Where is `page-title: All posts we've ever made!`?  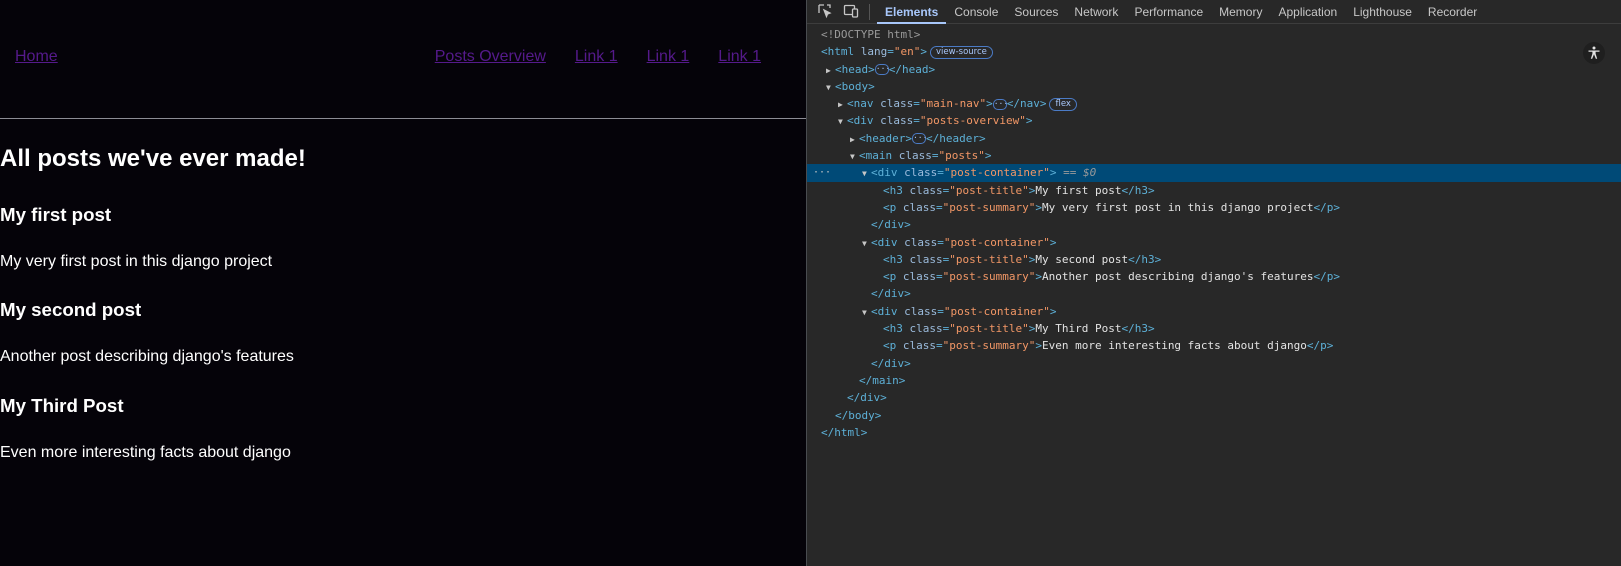 page-title: All posts we've ever made! is located at coordinates (153, 158).